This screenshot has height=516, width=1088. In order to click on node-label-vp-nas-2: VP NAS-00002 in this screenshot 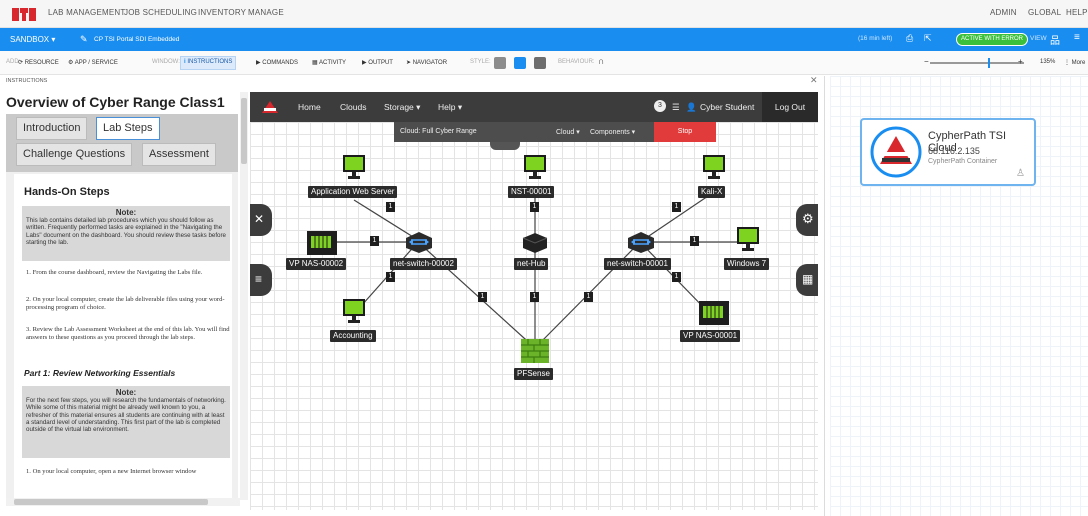, I will do `click(316, 264)`.